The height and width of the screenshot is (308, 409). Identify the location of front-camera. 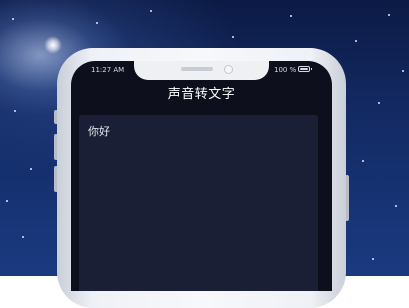
(228, 69).